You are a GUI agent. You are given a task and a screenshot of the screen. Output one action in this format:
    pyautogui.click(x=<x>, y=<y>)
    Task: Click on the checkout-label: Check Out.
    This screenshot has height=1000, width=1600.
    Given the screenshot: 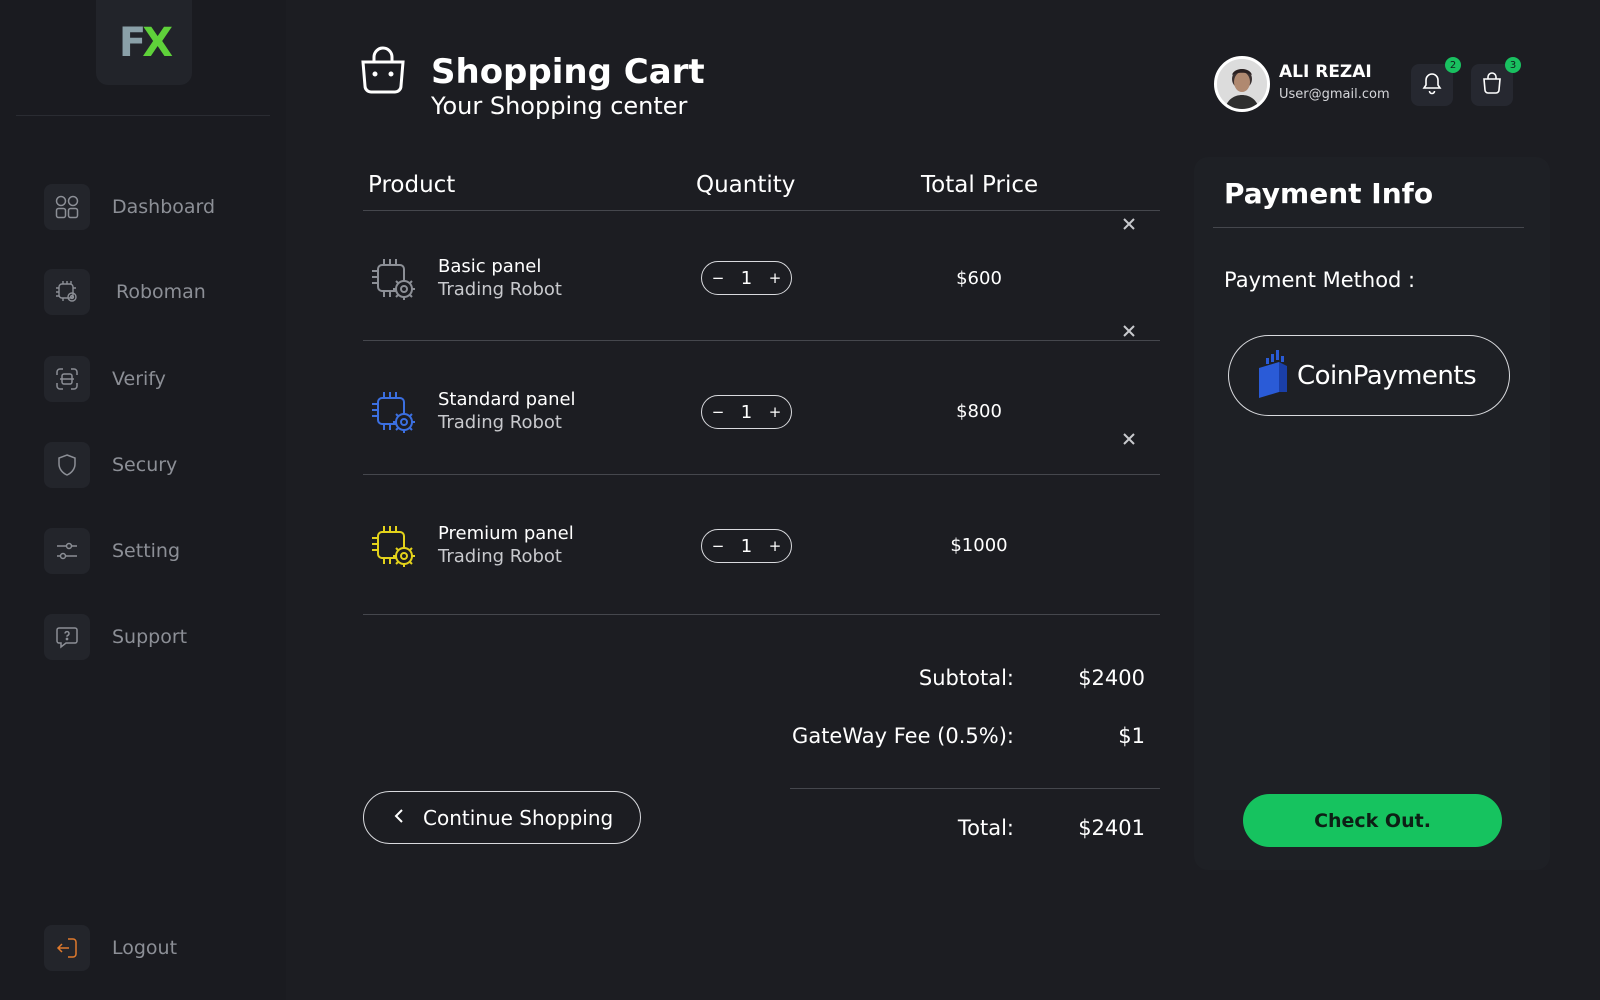 What is the action you would take?
    pyautogui.click(x=1372, y=820)
    